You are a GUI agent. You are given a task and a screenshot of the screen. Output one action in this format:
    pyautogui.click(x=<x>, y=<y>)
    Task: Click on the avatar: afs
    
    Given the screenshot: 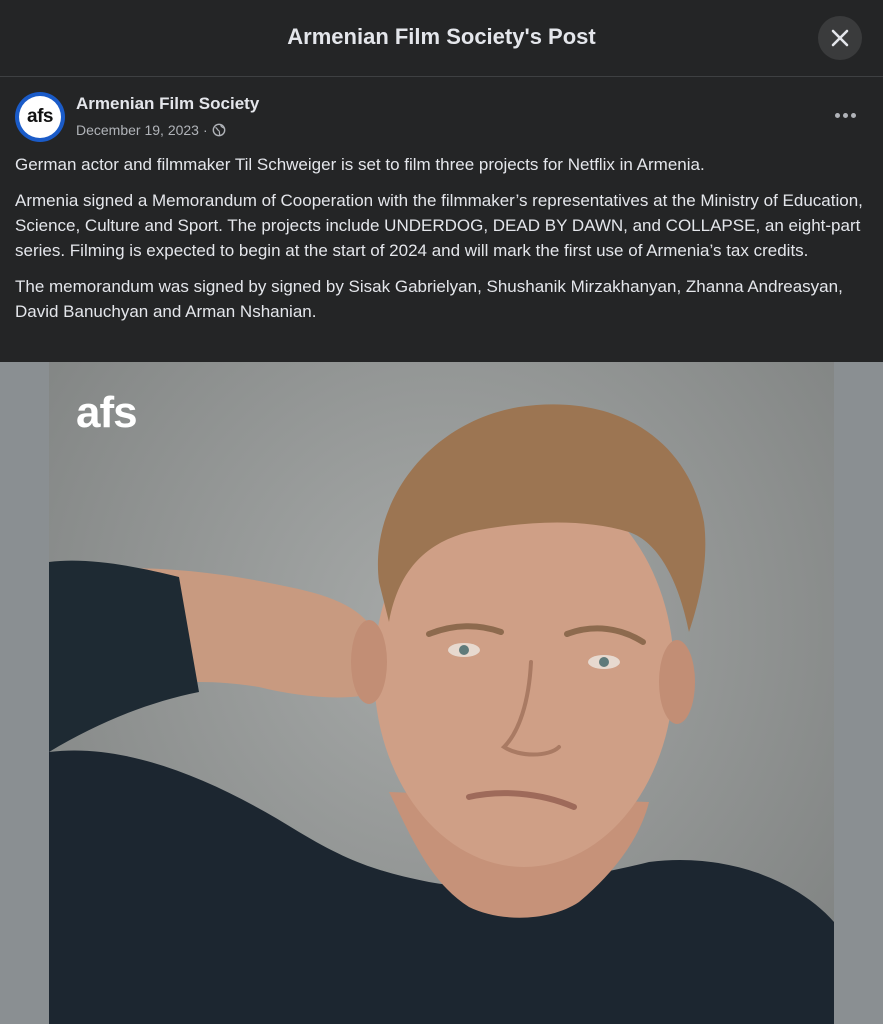 What is the action you would take?
    pyautogui.click(x=40, y=117)
    